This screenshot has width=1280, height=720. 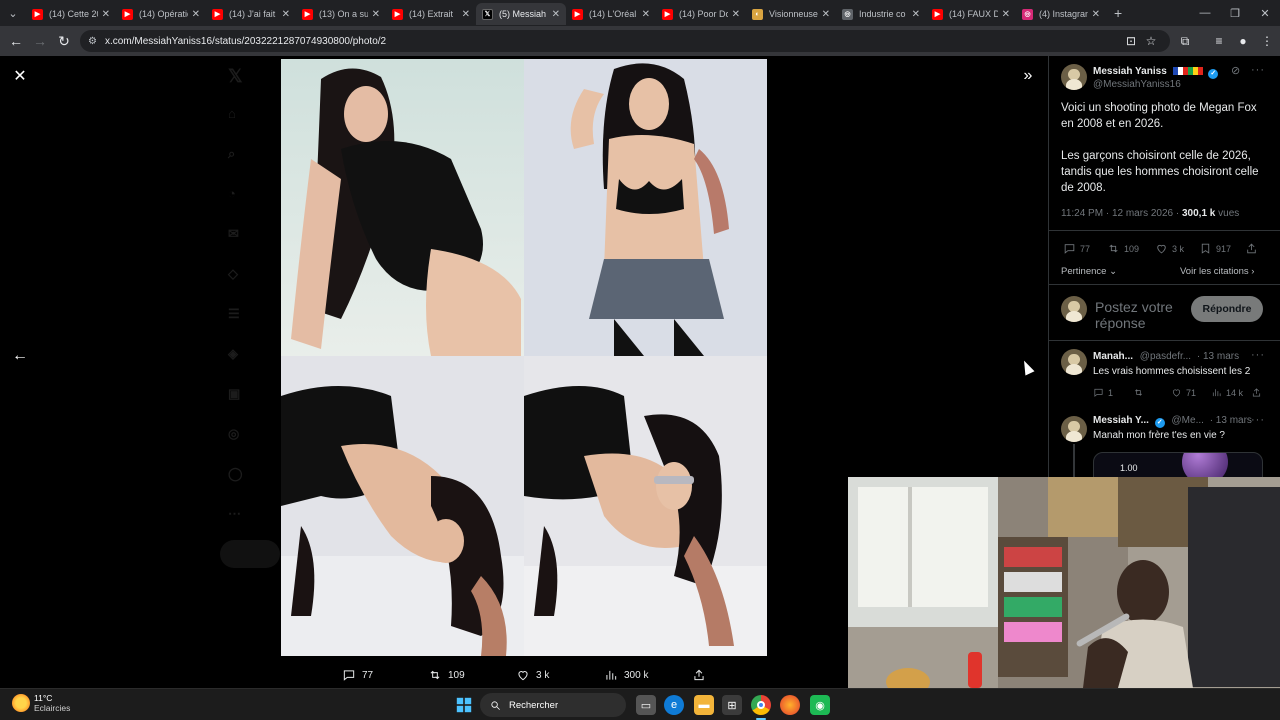 What do you see at coordinates (1258, 392) in the screenshot?
I see `reply-share-stat` at bounding box center [1258, 392].